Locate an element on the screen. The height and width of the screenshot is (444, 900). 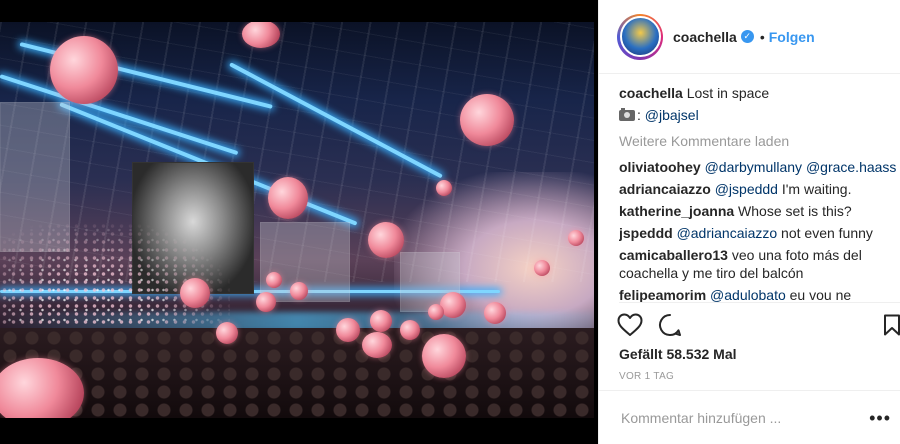
crowd is located at coordinates (297, 373).